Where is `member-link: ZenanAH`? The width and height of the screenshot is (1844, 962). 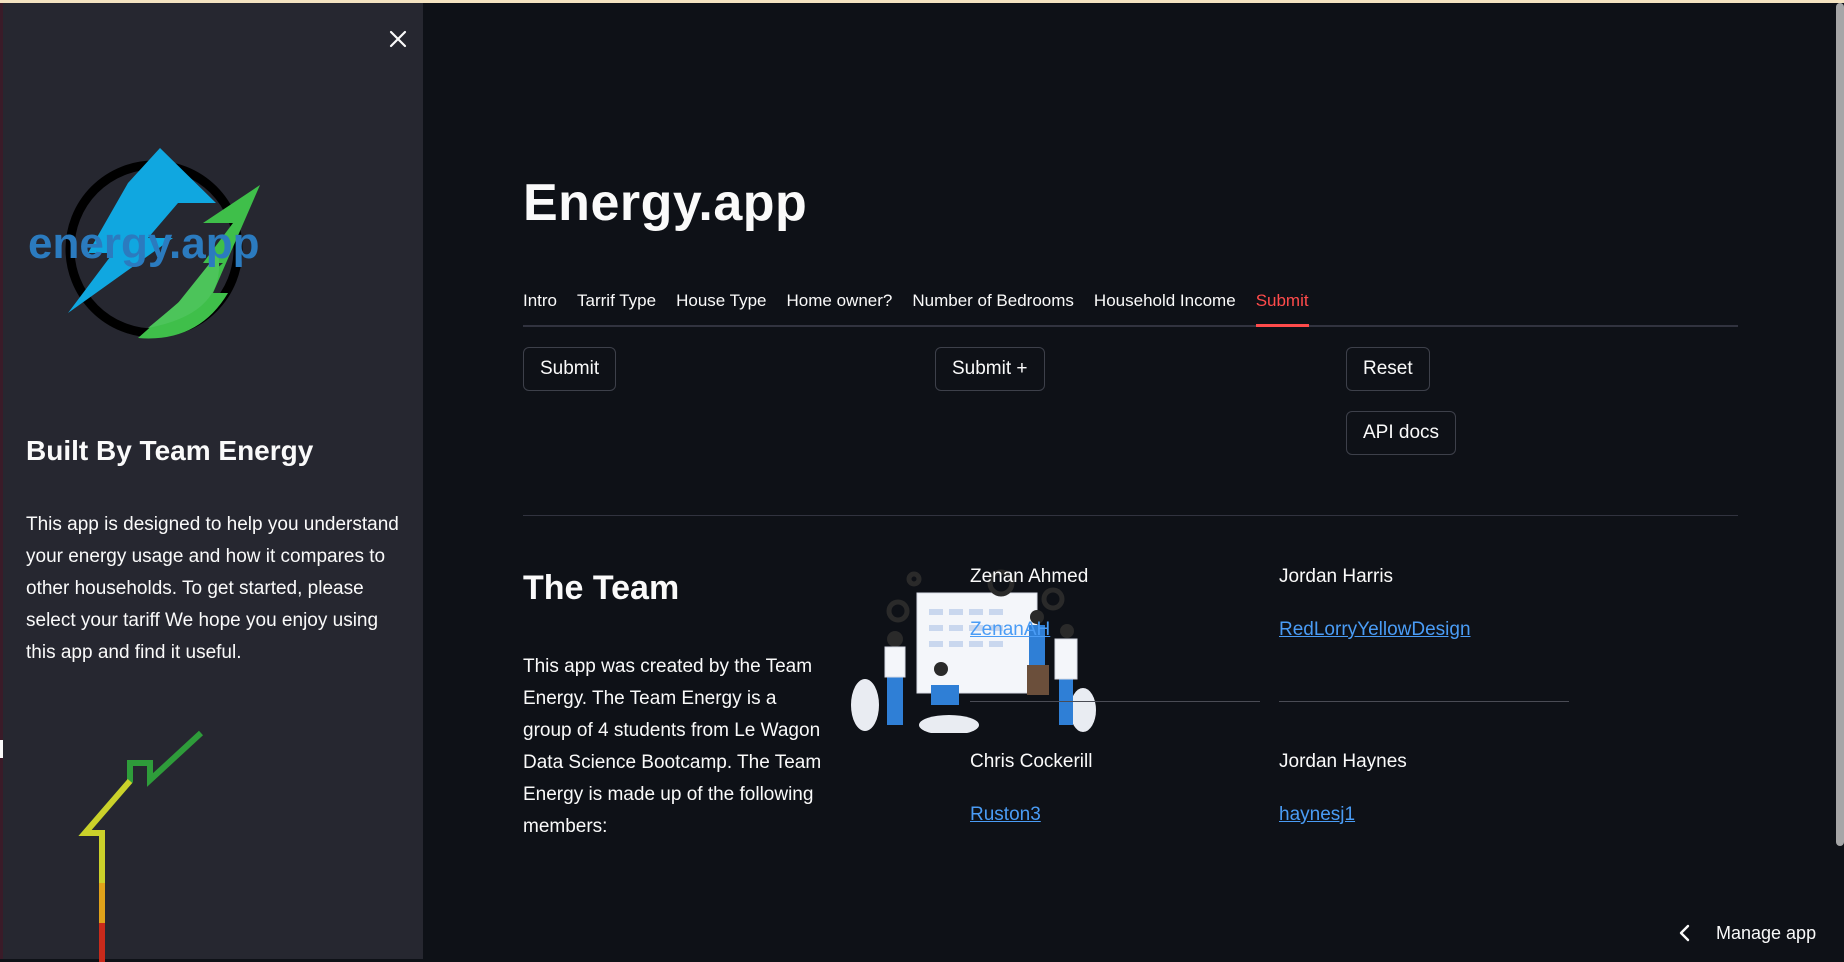
member-link: ZenanAH is located at coordinates (1010, 630).